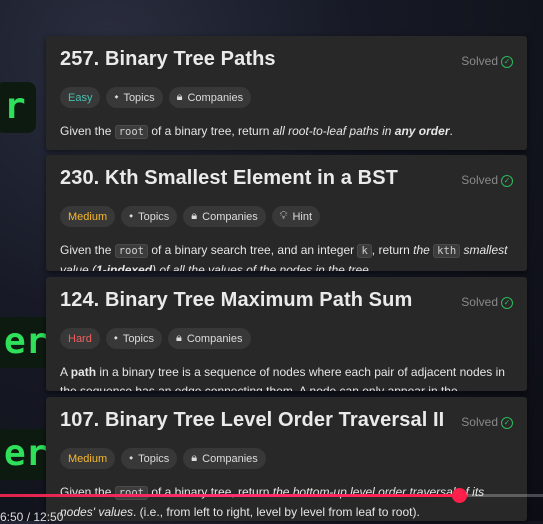  What do you see at coordinates (229, 495) in the screenshot?
I see `progress-fill` at bounding box center [229, 495].